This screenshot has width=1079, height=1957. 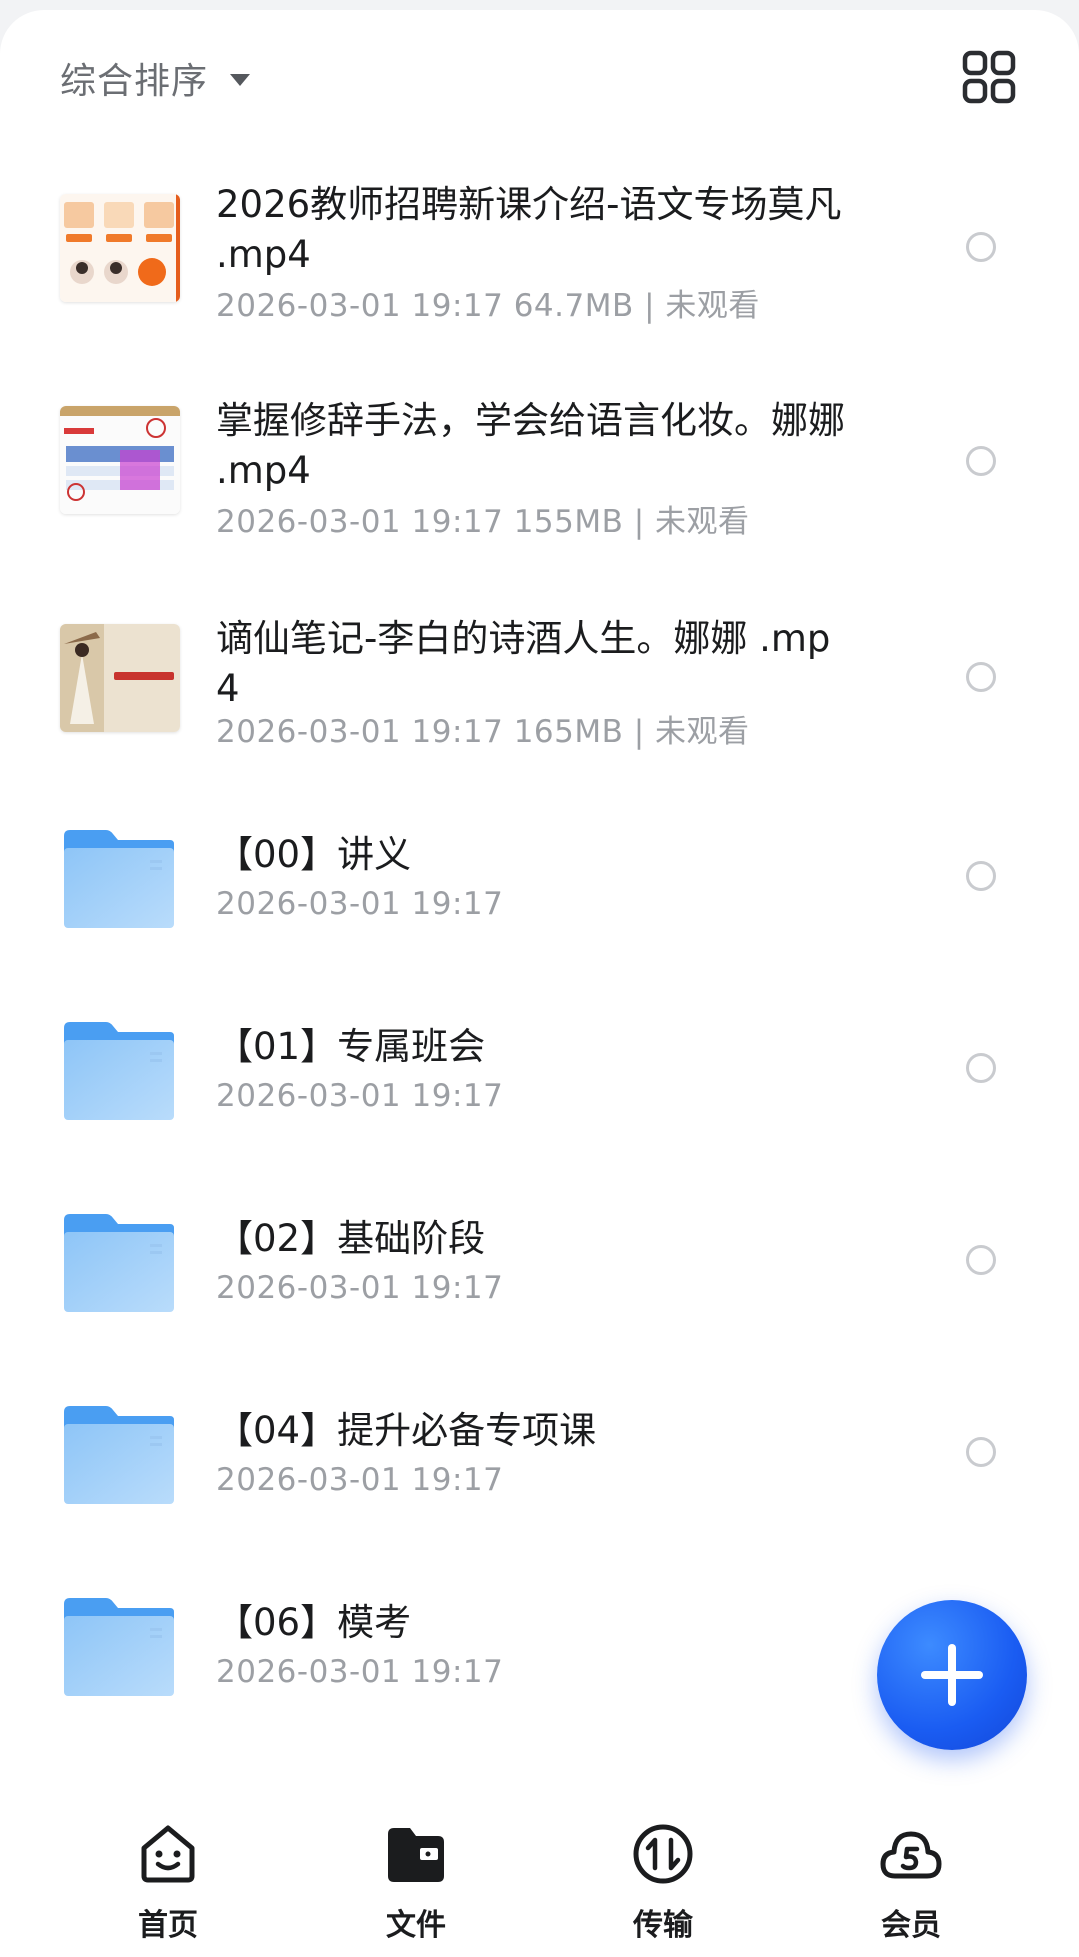 What do you see at coordinates (952, 1675) in the screenshot?
I see `add-button` at bounding box center [952, 1675].